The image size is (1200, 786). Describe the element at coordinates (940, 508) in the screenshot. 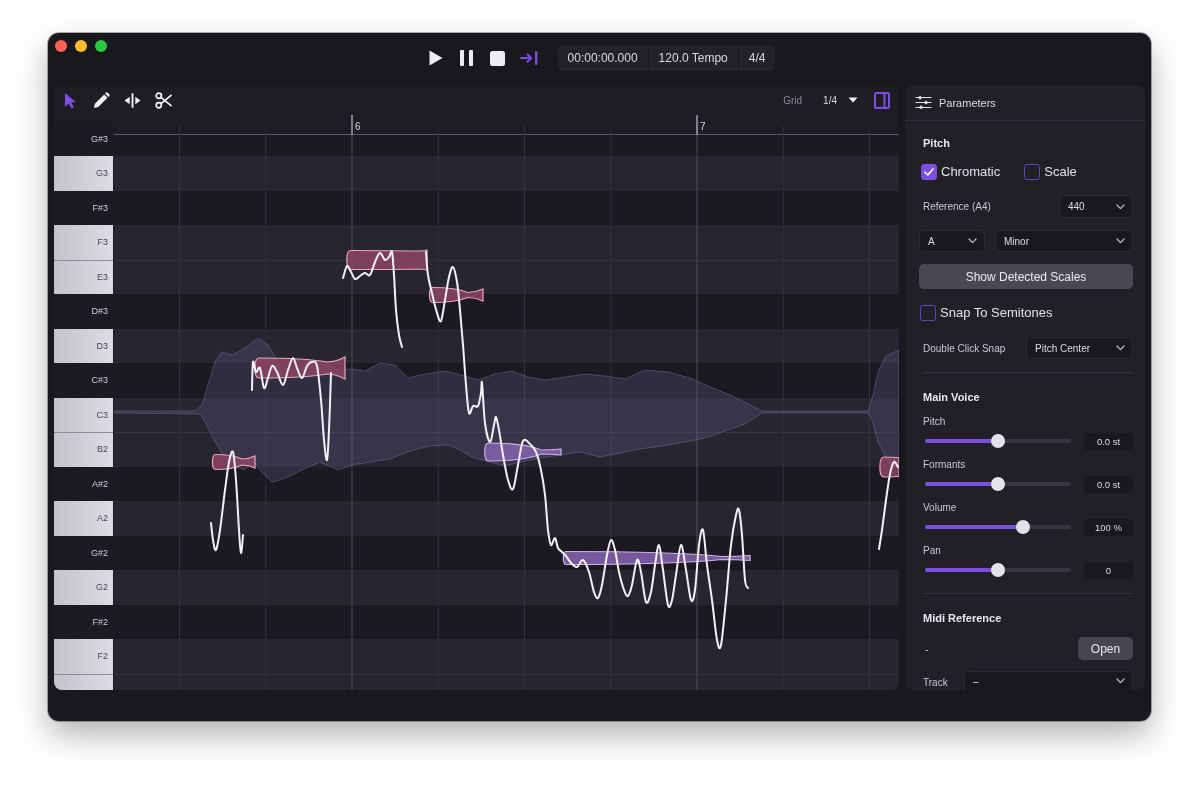

I see `slider-label: Volume` at that location.